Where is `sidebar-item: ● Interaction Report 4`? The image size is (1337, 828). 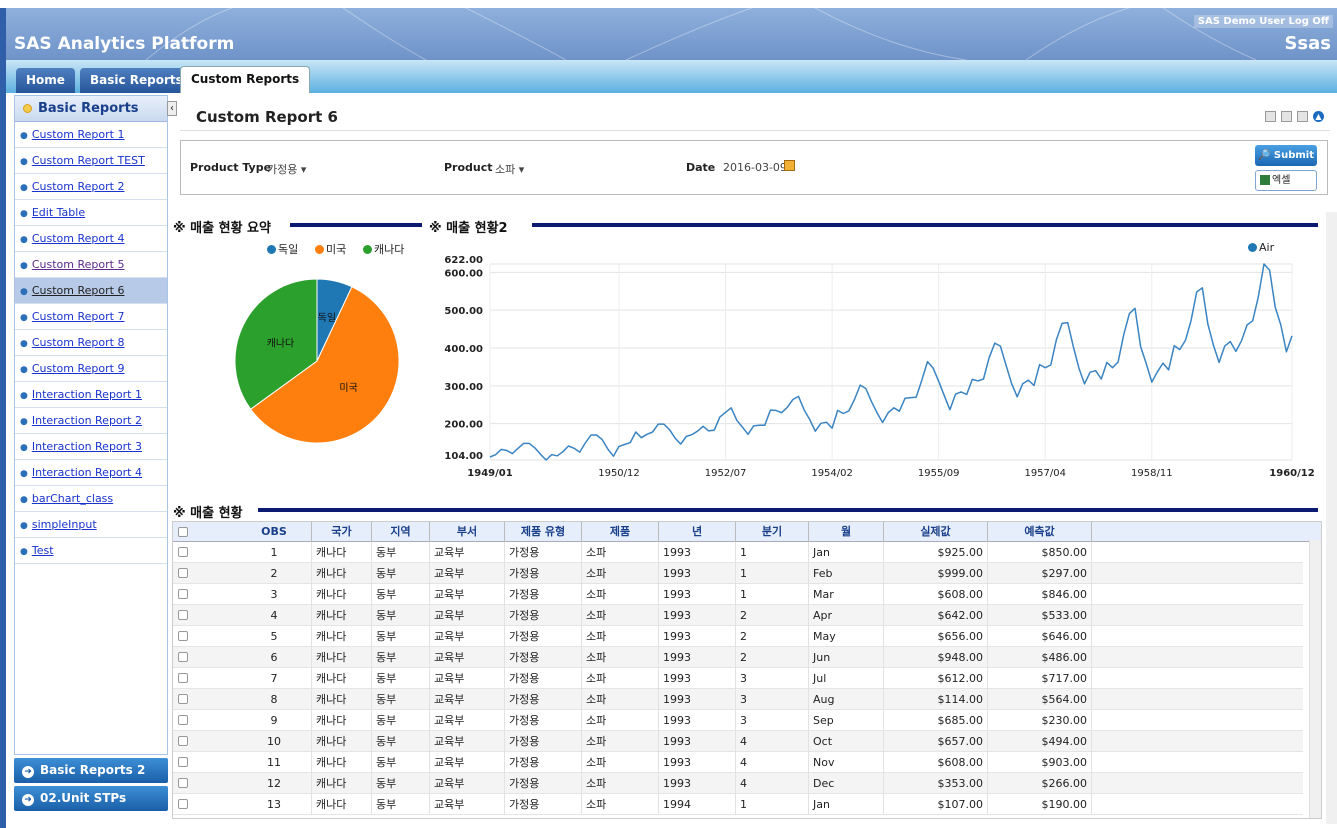 sidebar-item: ● Interaction Report 4 is located at coordinates (91, 473).